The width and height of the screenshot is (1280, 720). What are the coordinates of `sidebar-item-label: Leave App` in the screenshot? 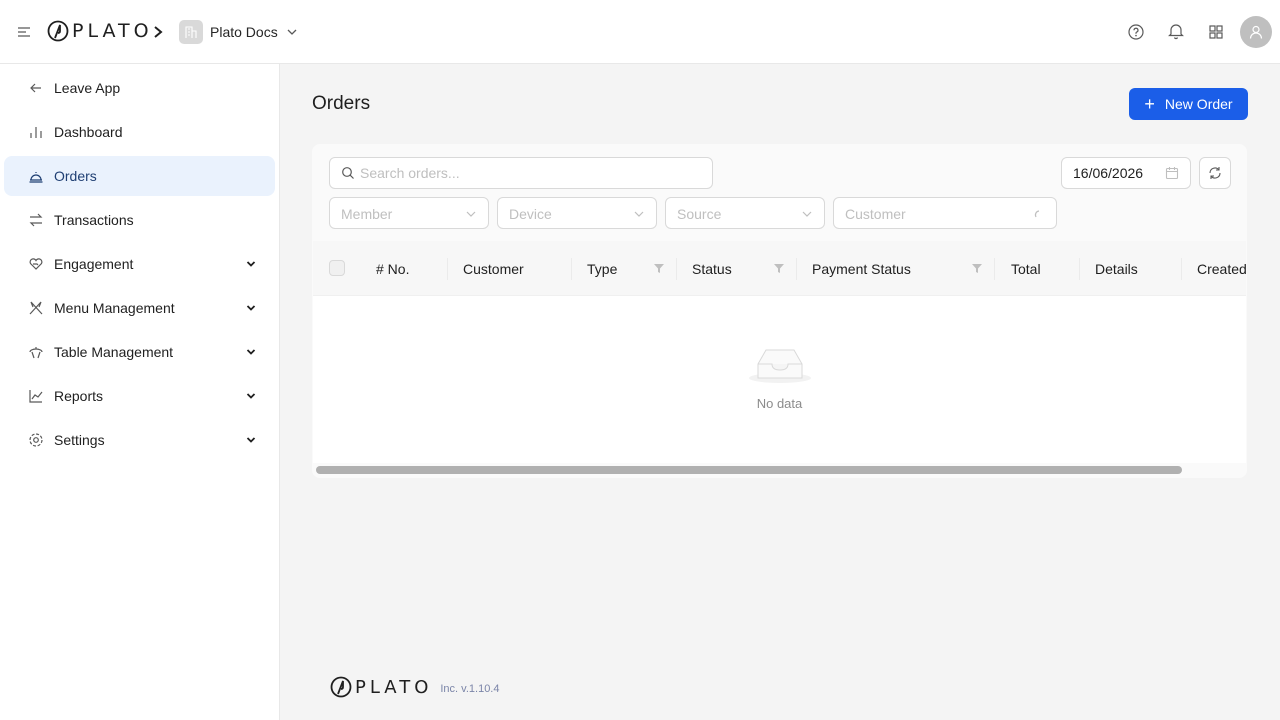 It's located at (87, 88).